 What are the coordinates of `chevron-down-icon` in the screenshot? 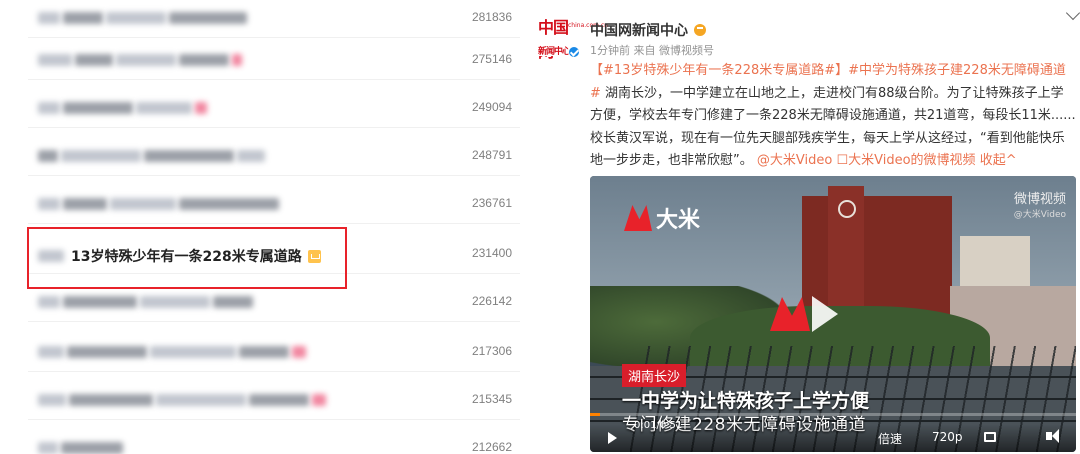 It's located at (1072, 13).